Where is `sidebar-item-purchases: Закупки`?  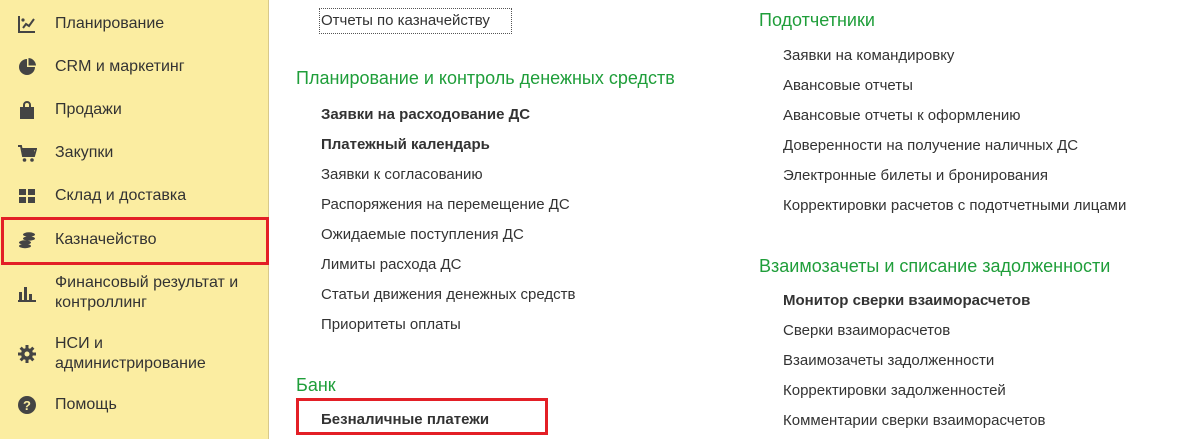 sidebar-item-purchases: Закупки is located at coordinates (134, 153).